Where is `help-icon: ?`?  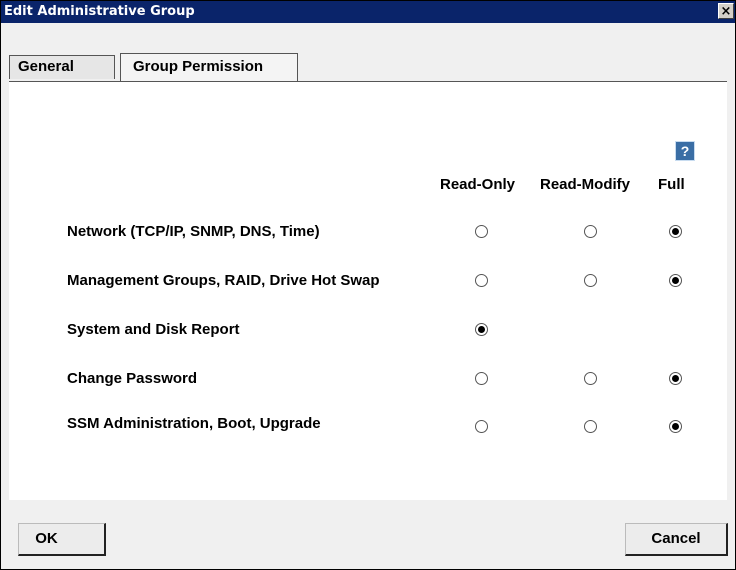
help-icon: ? is located at coordinates (685, 151).